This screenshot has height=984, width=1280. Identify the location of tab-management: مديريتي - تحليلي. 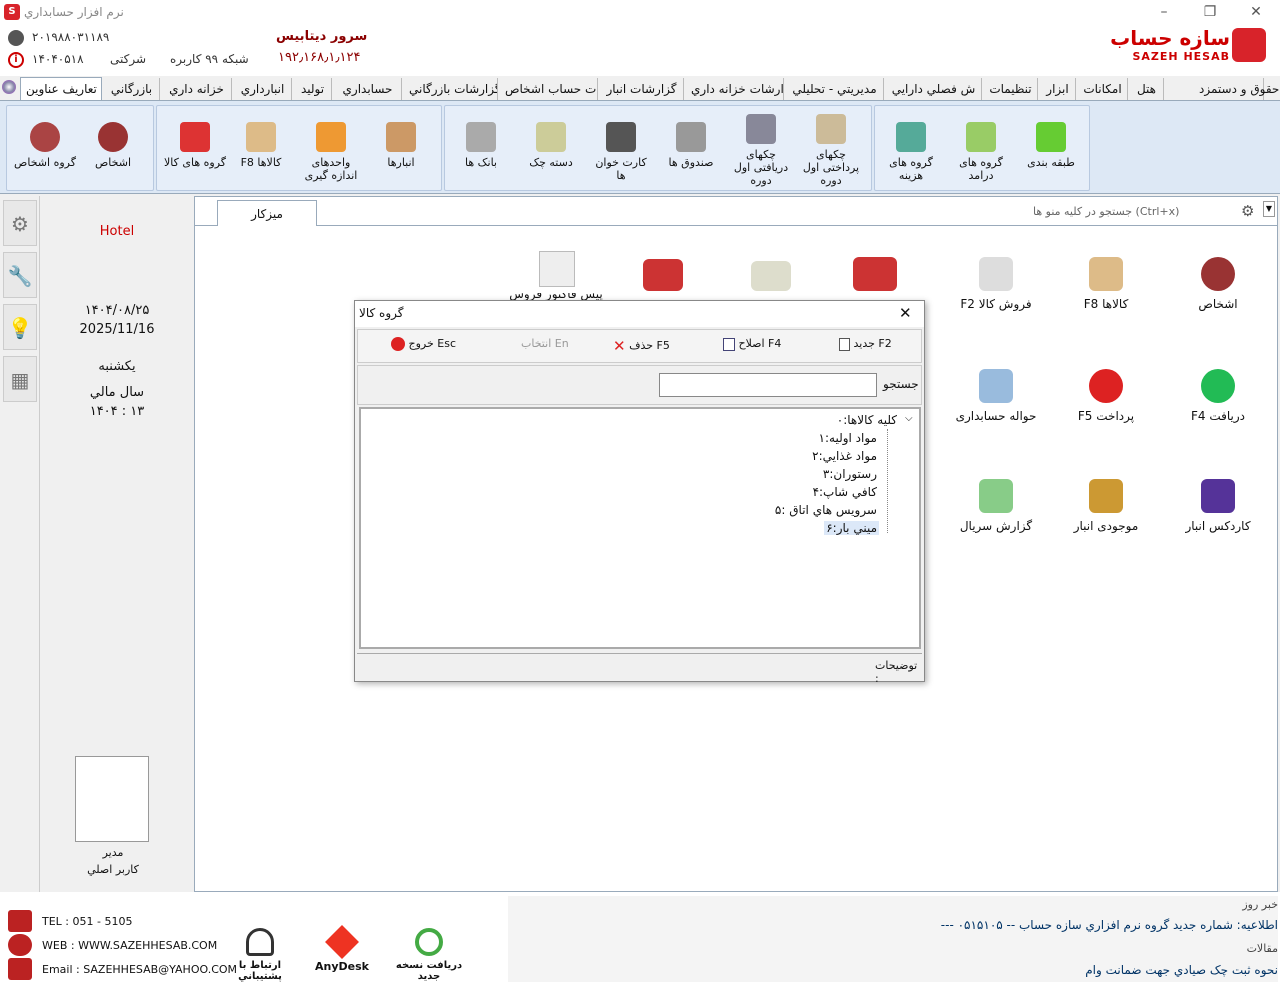
(835, 89).